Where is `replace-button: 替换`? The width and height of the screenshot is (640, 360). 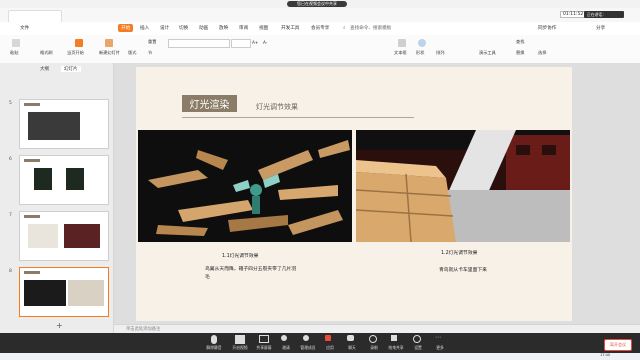 replace-button: 替换 is located at coordinates (520, 53).